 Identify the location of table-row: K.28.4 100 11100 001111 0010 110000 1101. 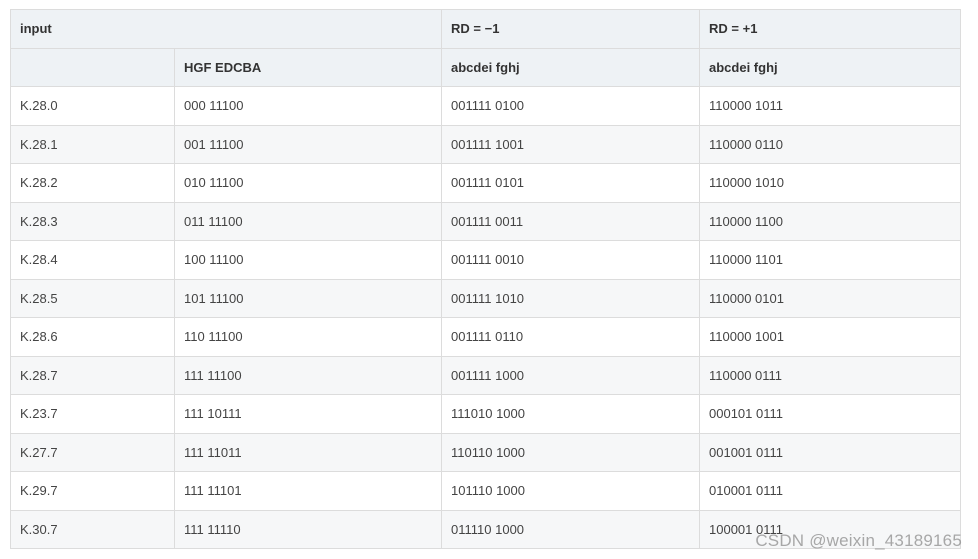
(486, 260).